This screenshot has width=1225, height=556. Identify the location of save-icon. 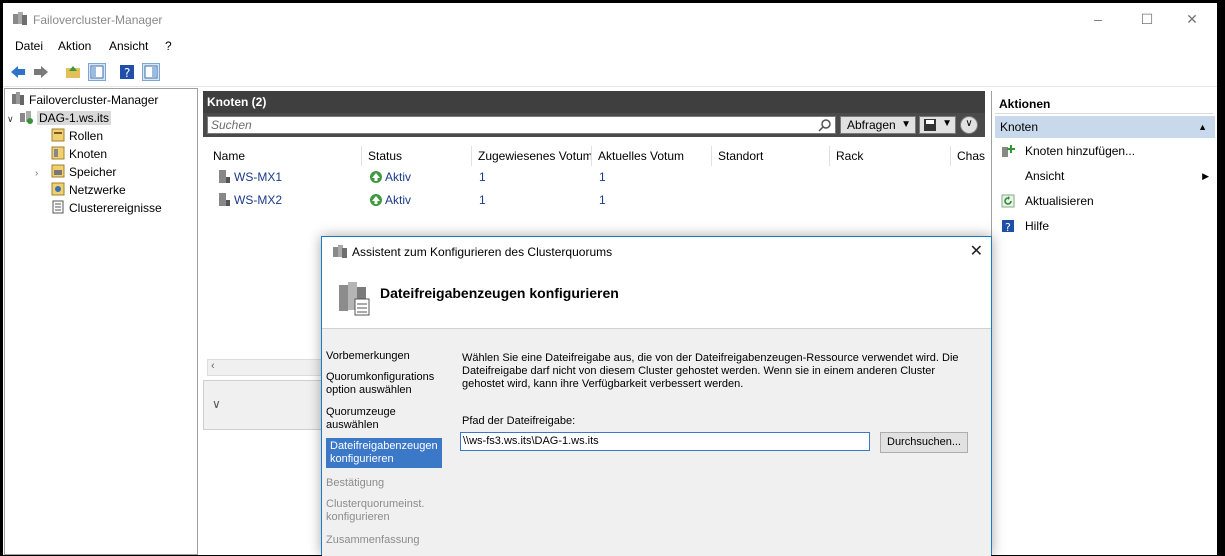
(930, 125).